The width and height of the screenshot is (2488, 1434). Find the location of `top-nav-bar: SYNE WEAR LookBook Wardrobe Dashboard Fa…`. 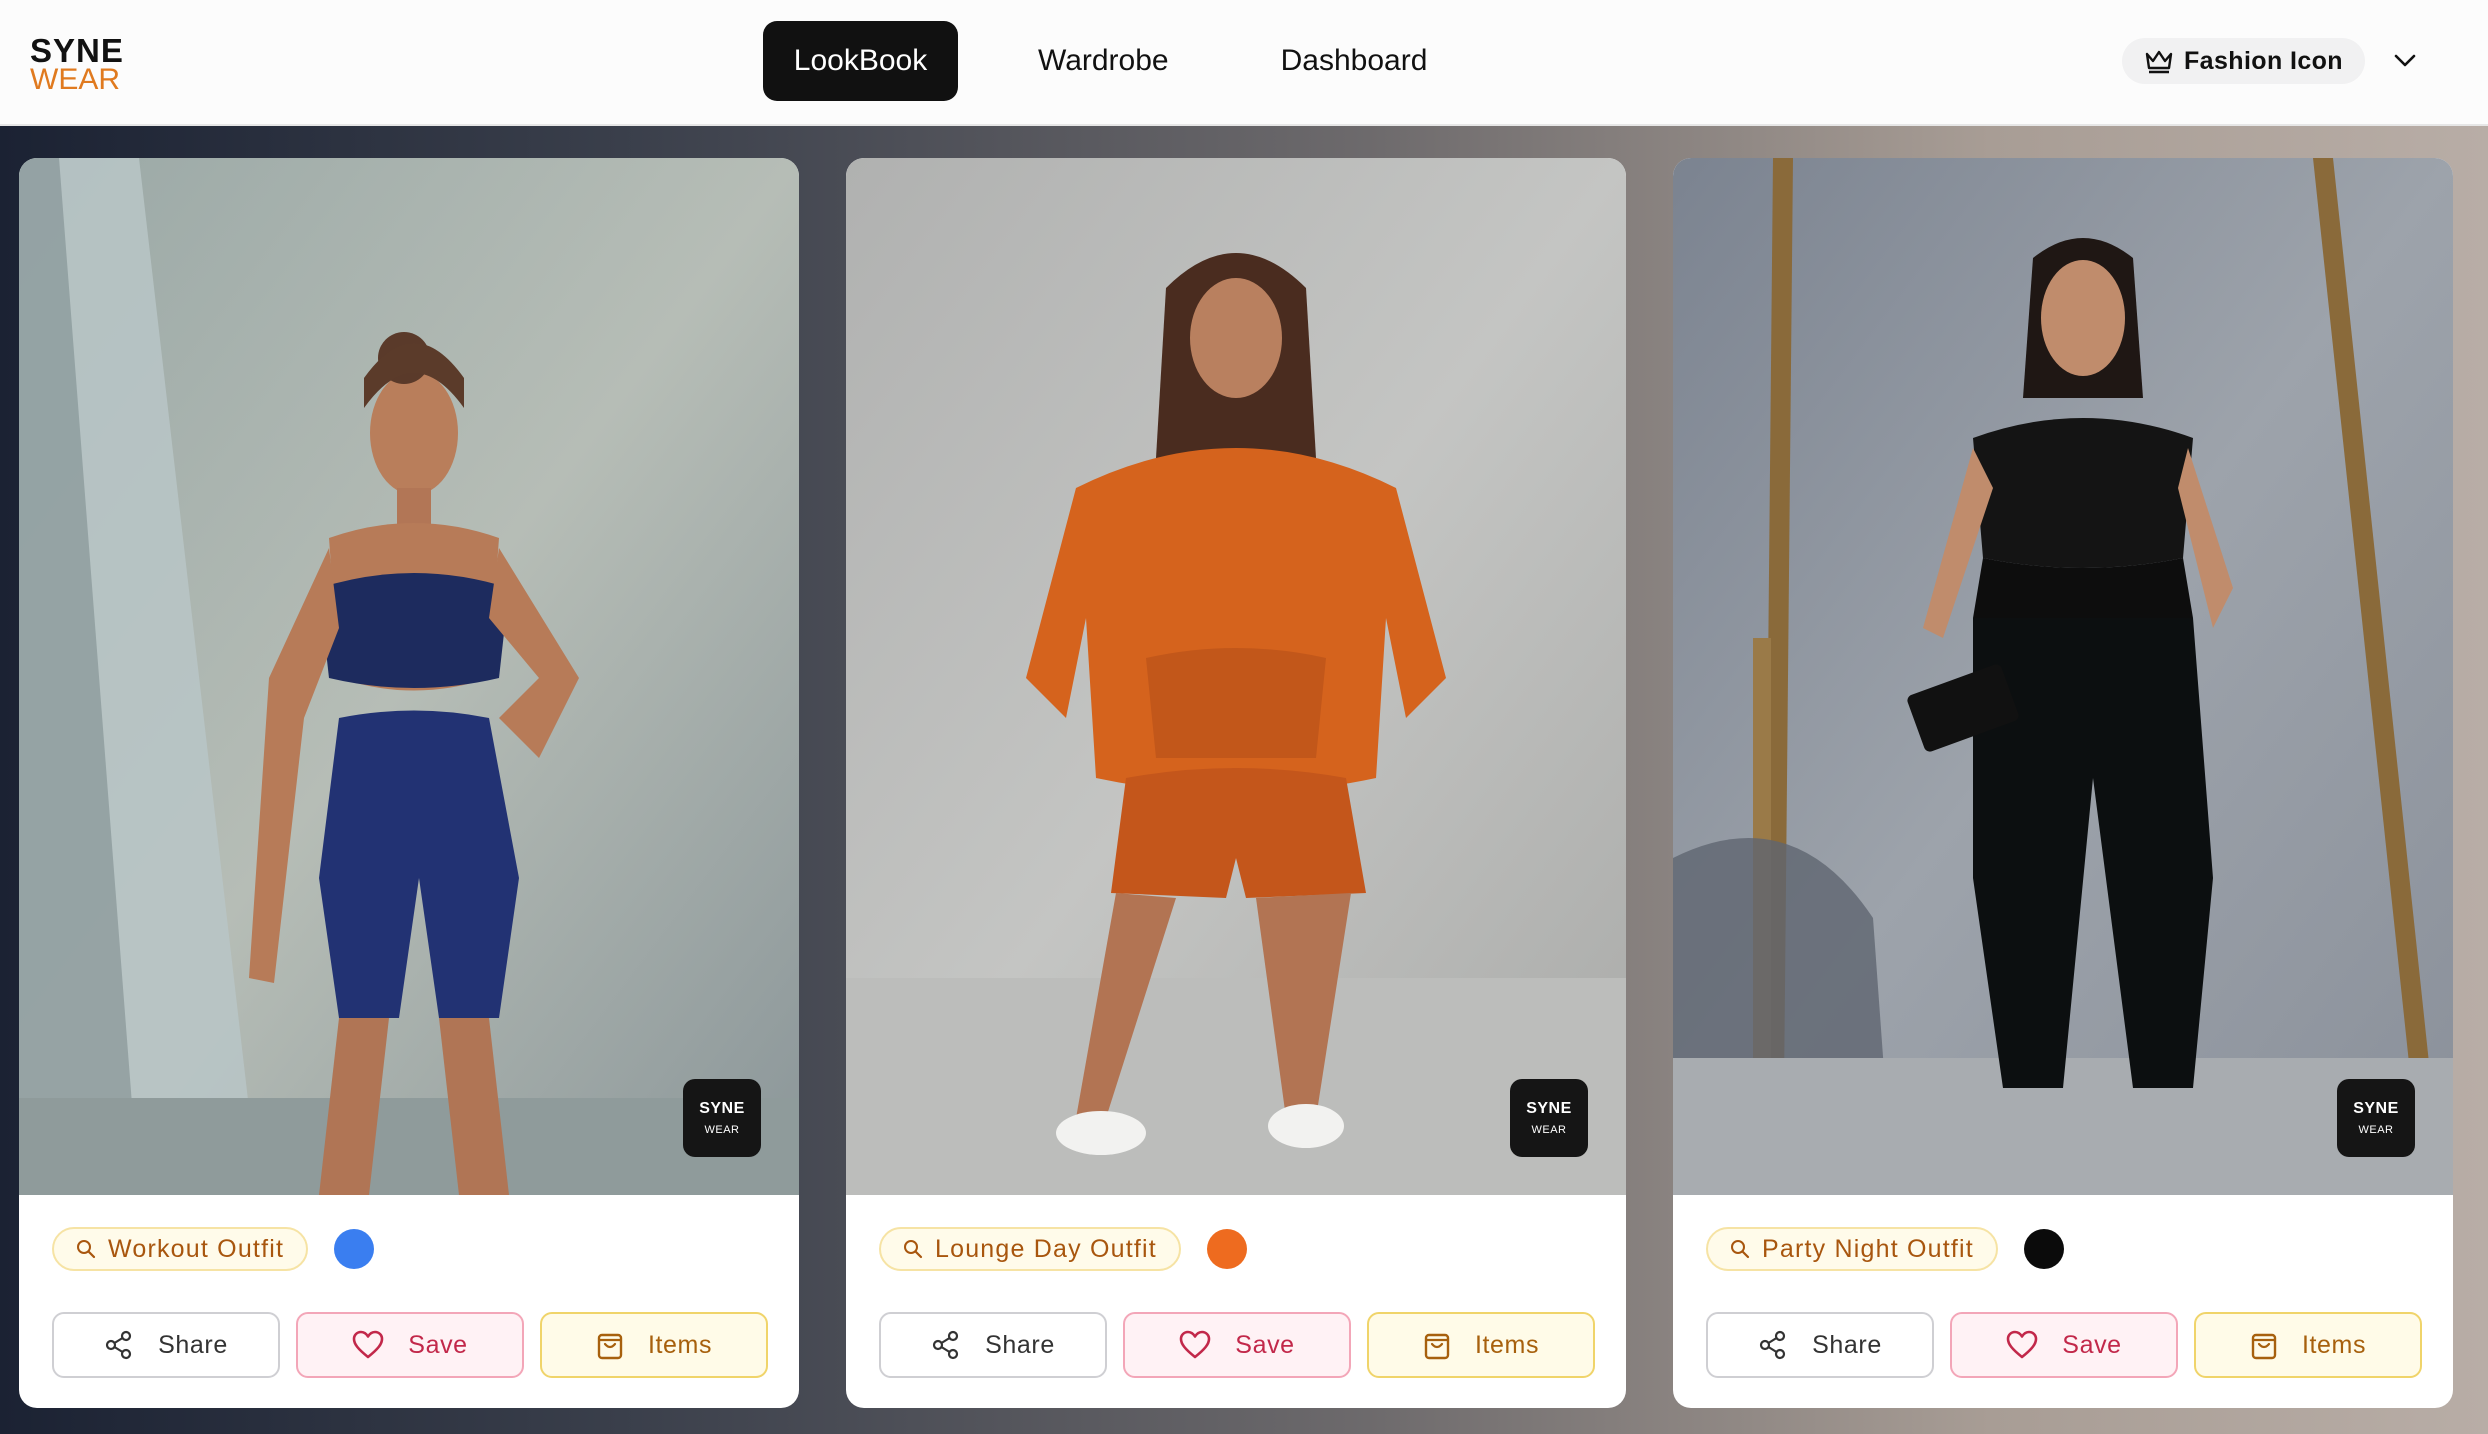

top-nav-bar: SYNE WEAR LookBook Wardrobe Dashboard Fa… is located at coordinates (1244, 63).